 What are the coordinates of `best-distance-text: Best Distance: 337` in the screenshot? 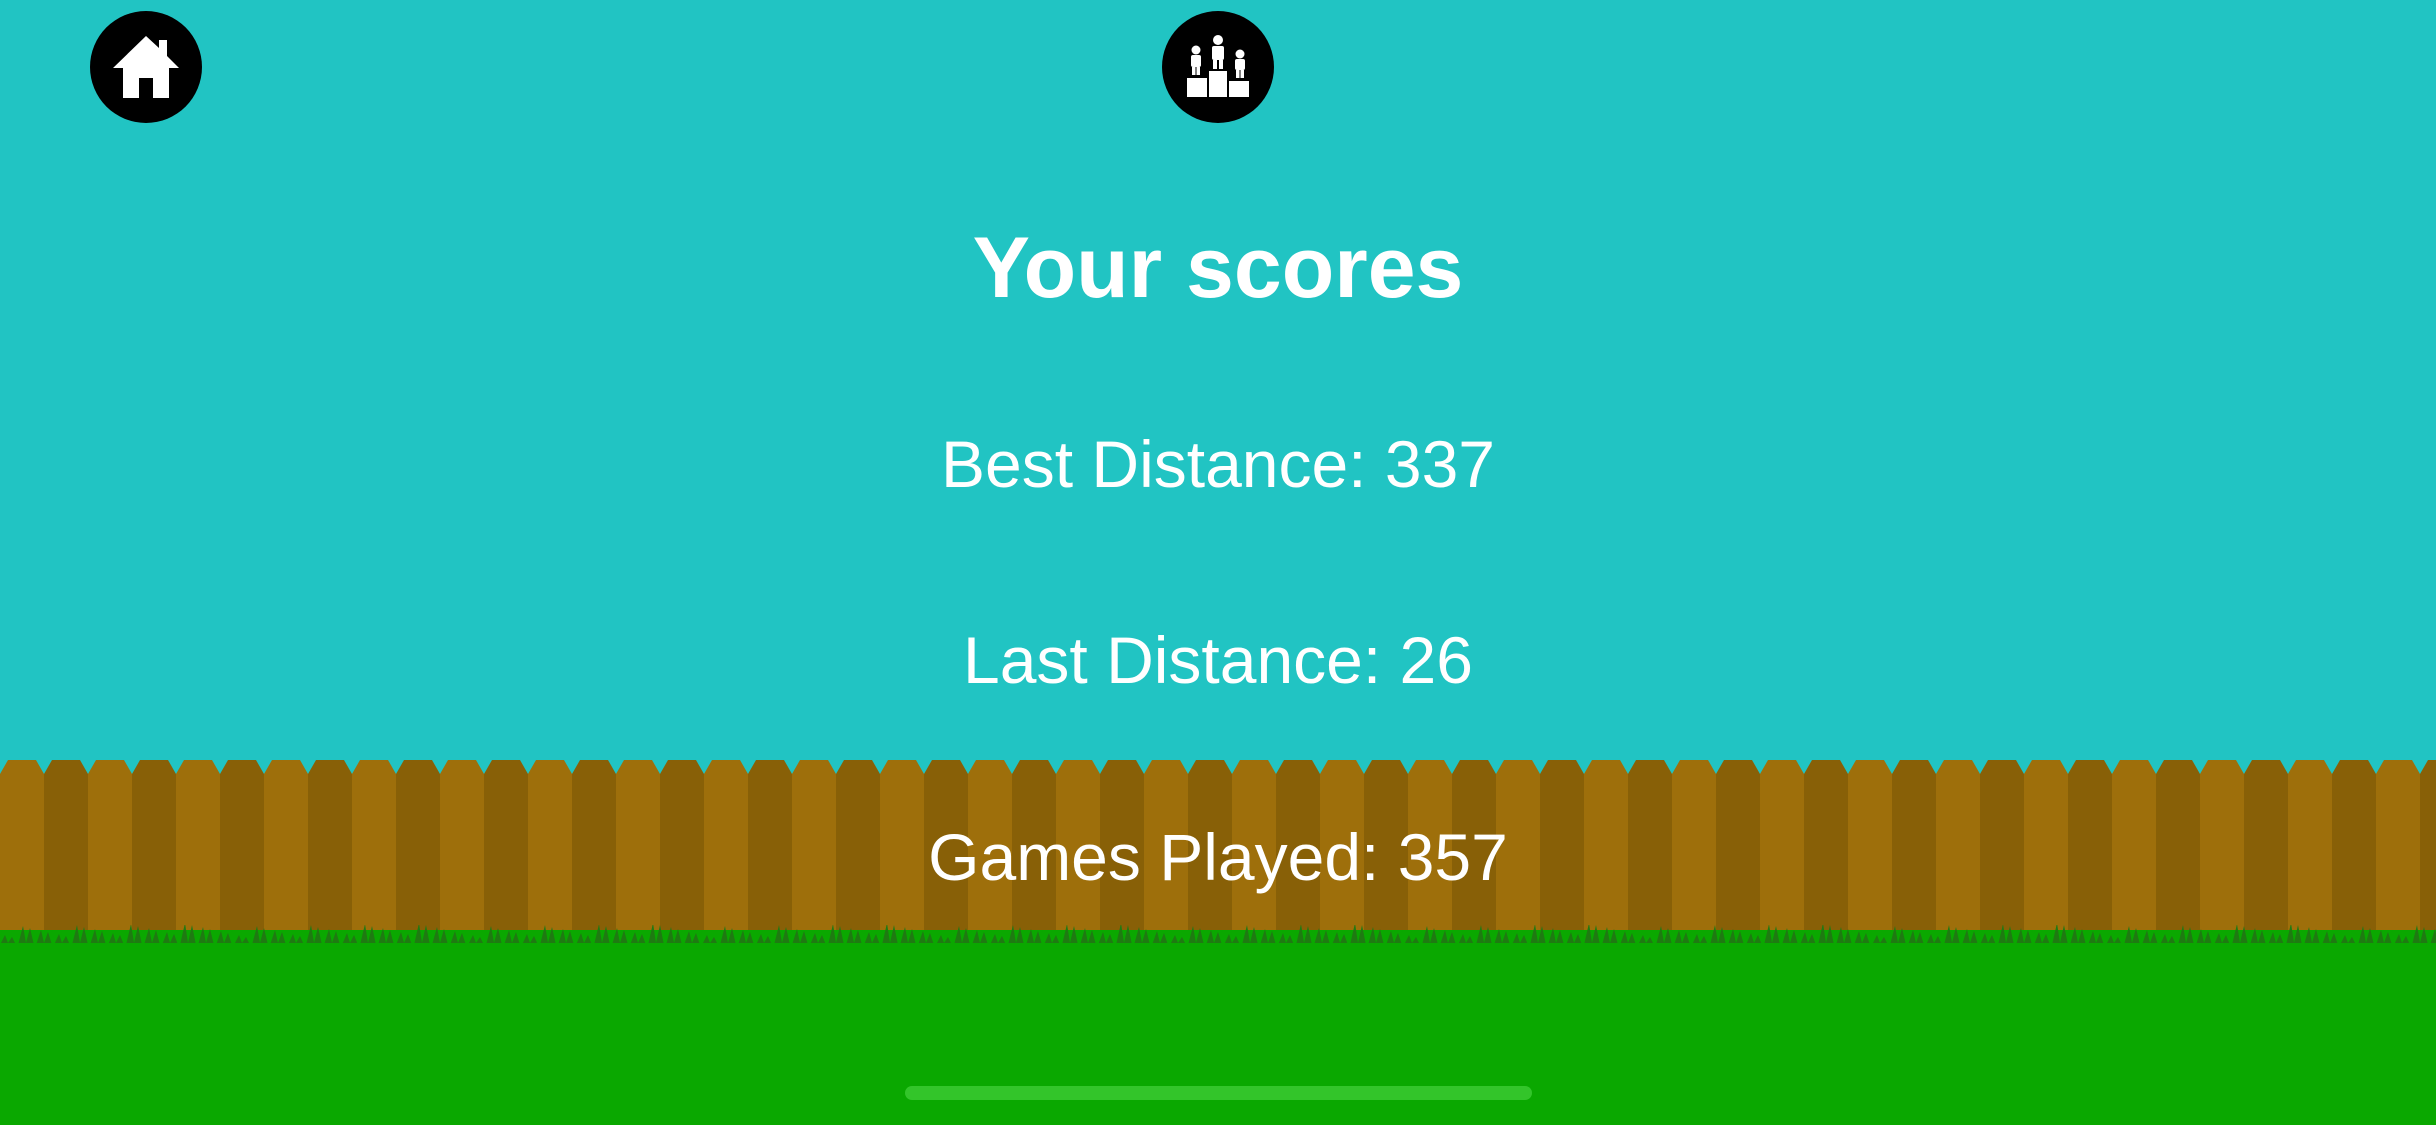 It's located at (1218, 464).